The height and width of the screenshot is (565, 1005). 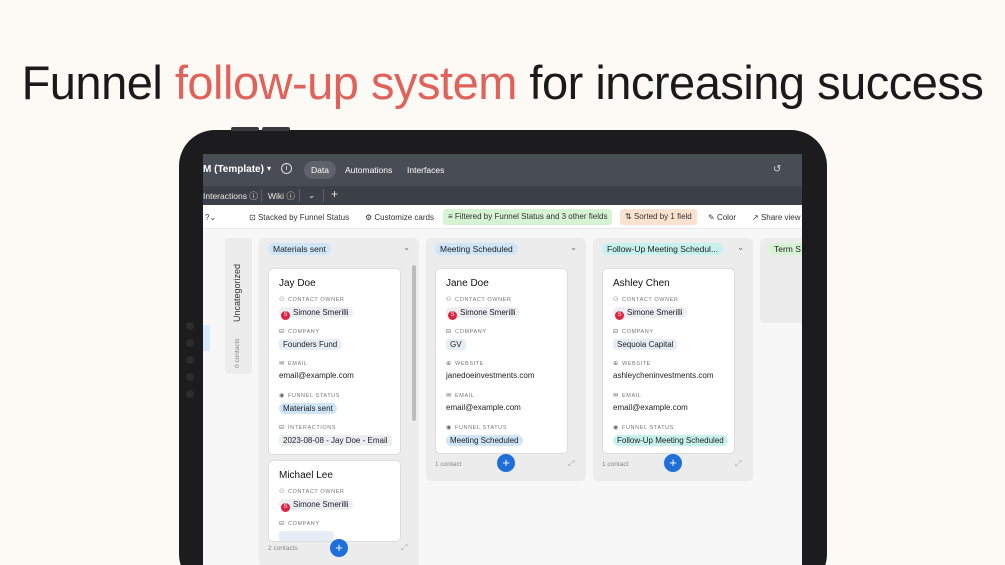 I want to click on card-name: Michael Lee, so click(x=306, y=475).